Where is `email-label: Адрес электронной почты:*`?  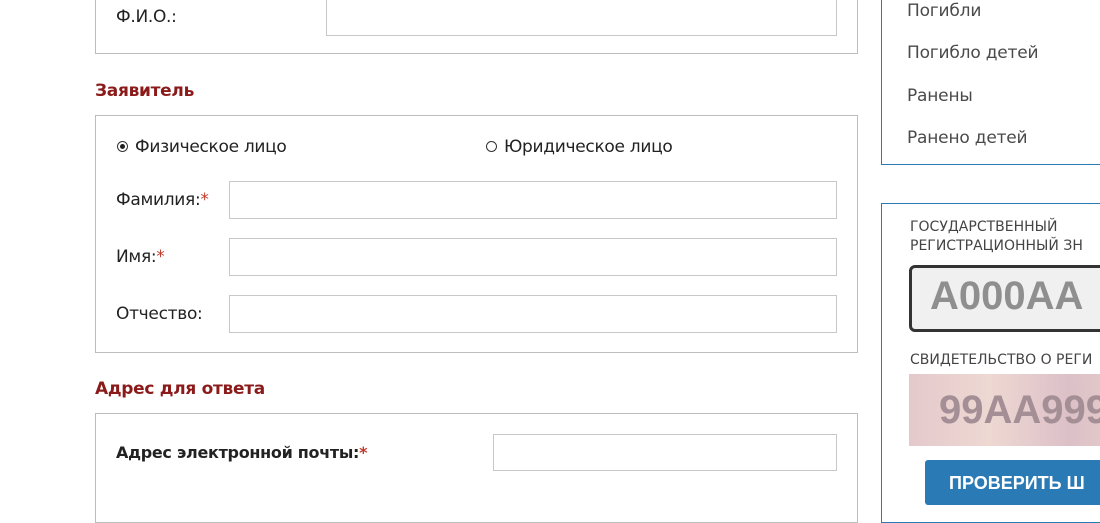
email-label: Адрес электронной почты:* is located at coordinates (242, 452).